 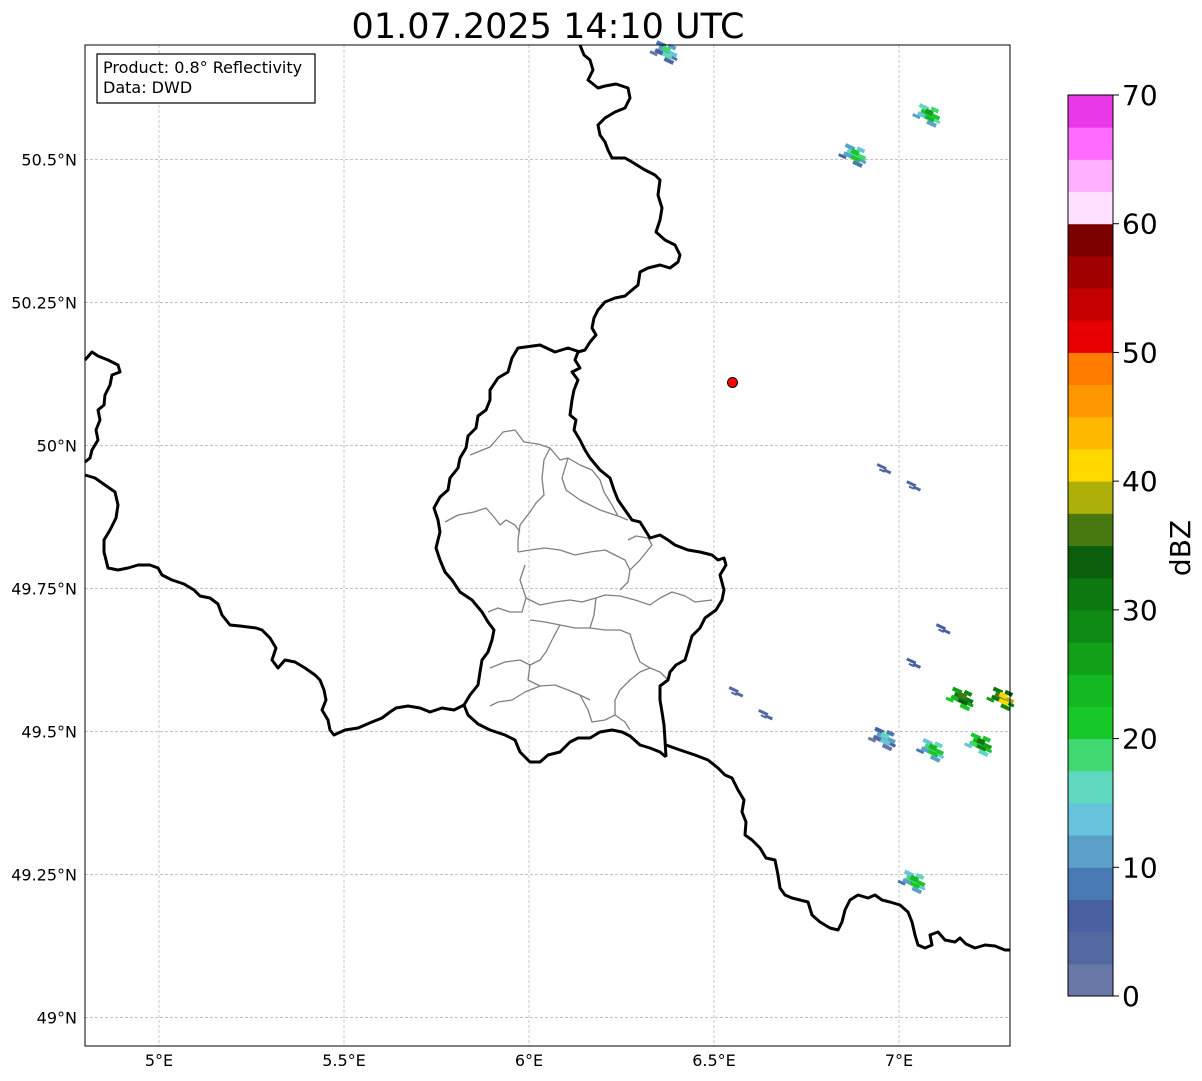 What do you see at coordinates (529, 1060) in the screenshot?
I see `x-tick-label: 6°E` at bounding box center [529, 1060].